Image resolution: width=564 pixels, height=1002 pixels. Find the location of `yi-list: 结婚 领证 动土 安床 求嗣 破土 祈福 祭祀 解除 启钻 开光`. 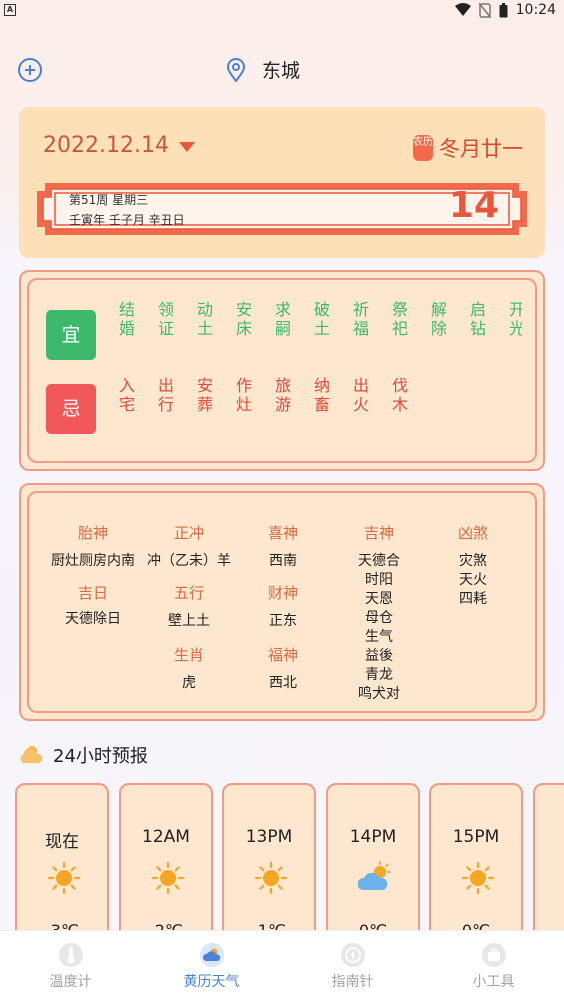

yi-list: 结婚 领证 动土 安床 求嗣 破土 祈福 祭祀 解除 启钻 开光 is located at coordinates (319, 319).